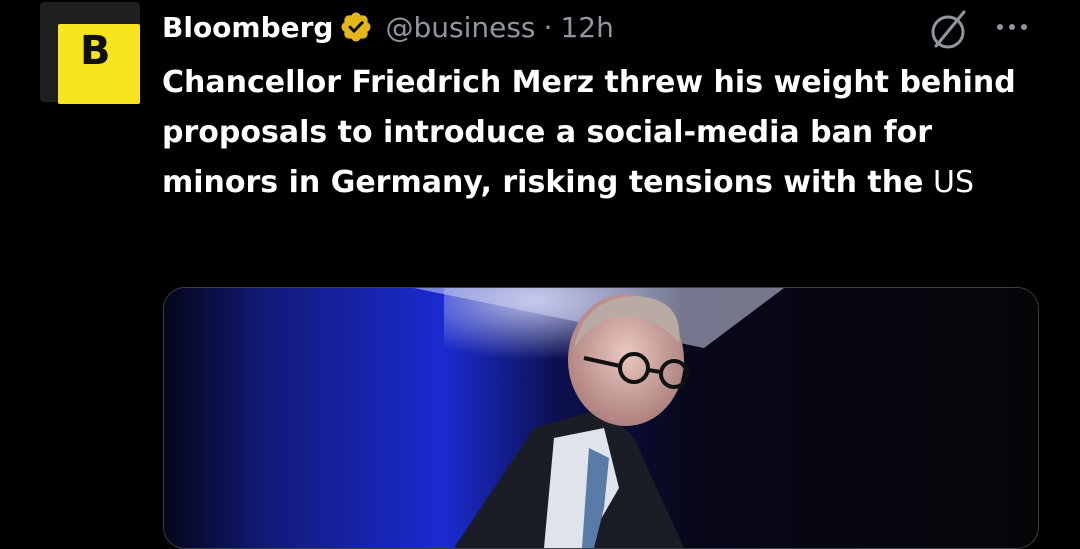 The height and width of the screenshot is (549, 1080). I want to click on account-handle: @business, so click(460, 27).